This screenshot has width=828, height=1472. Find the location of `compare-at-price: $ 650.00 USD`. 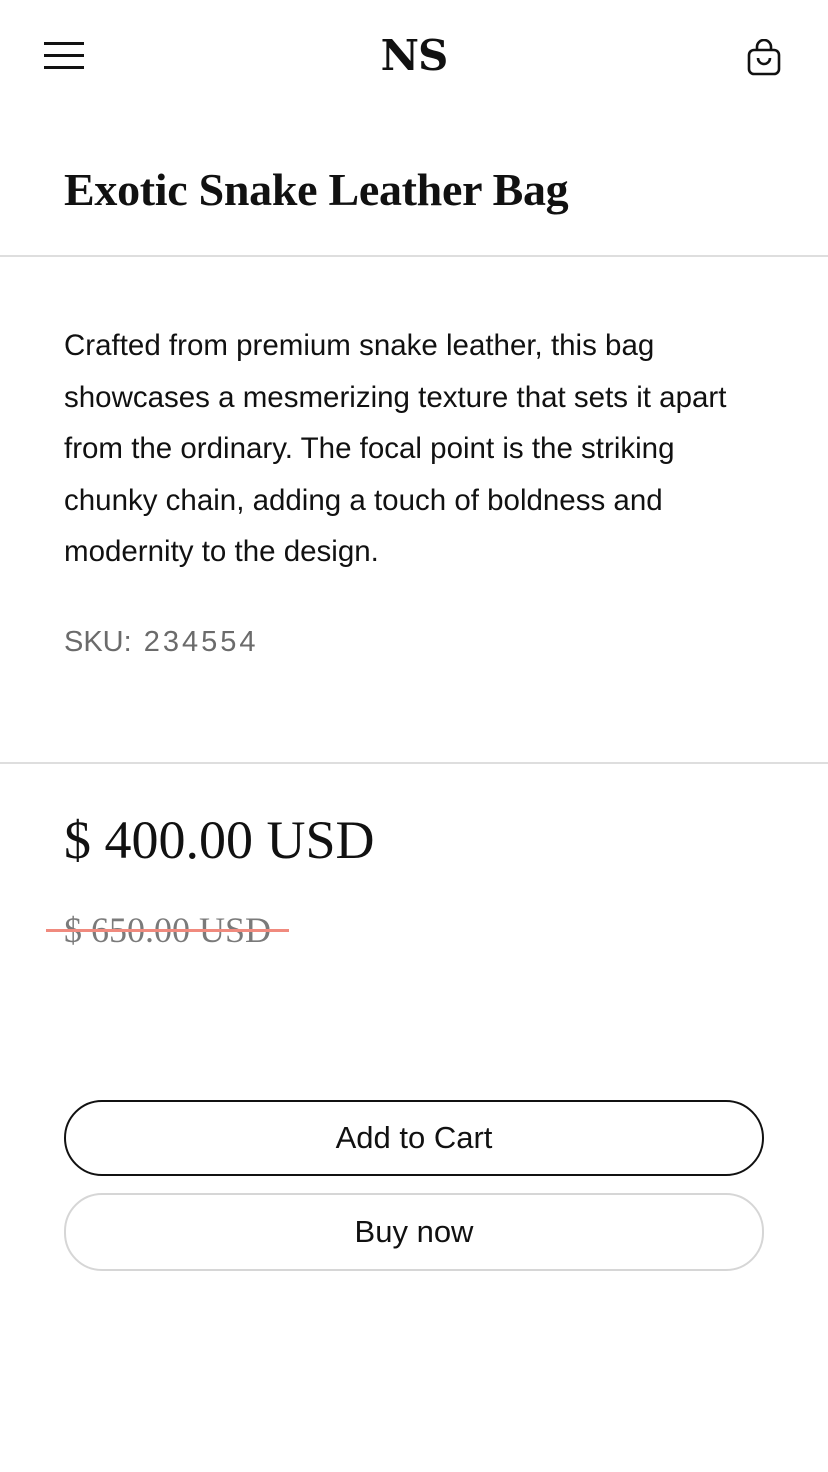

compare-at-price: $ 650.00 USD is located at coordinates (168, 930).